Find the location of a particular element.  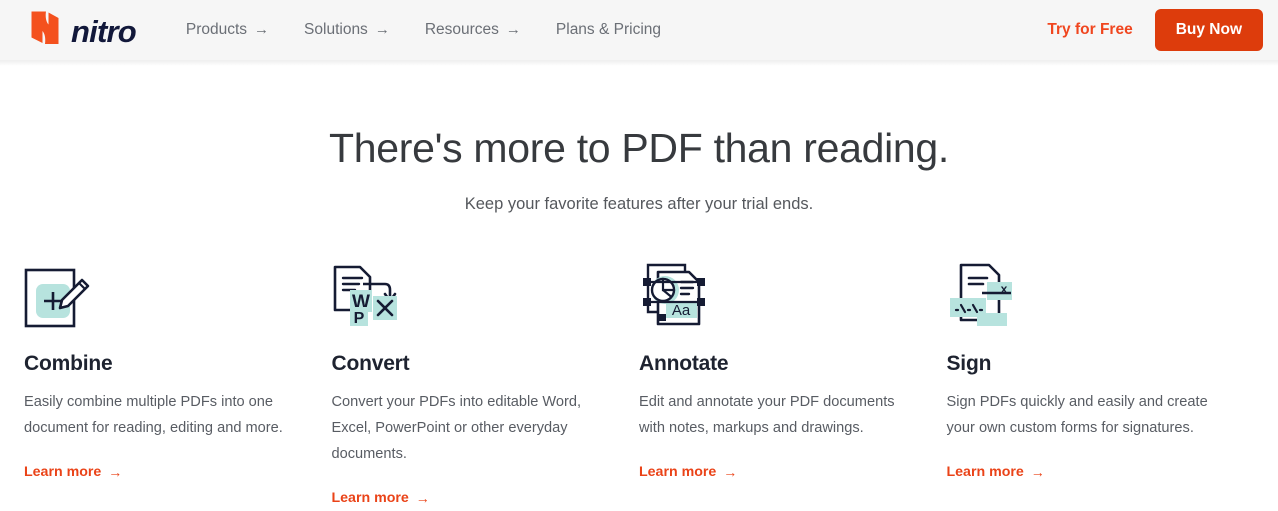

learn-more-link-sign: Learn more → is located at coordinates (996, 472).